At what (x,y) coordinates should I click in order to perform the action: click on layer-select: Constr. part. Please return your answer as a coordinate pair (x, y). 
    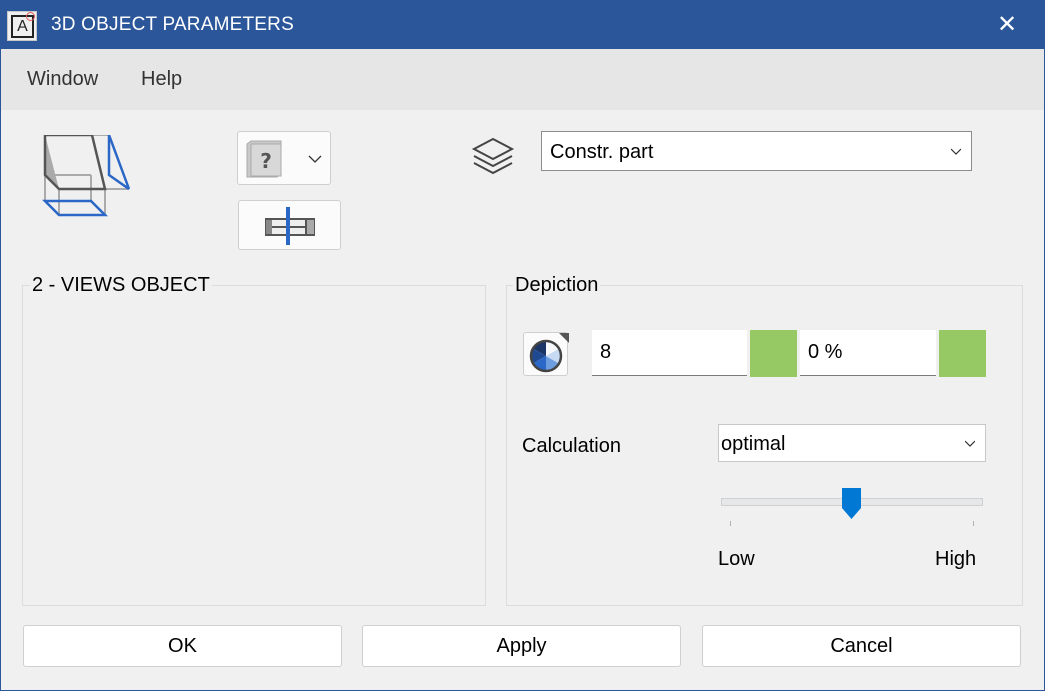
    Looking at the image, I should click on (756, 151).